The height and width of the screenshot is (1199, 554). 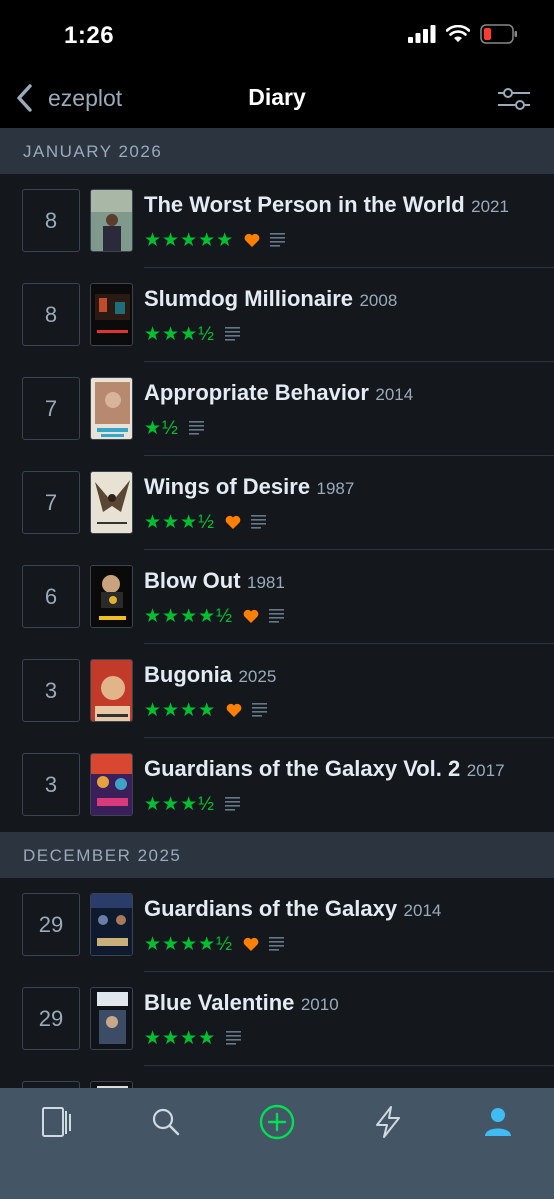 I want to click on diary-entry: 3 Bugonia 2025 ★★★★, so click(x=277, y=691).